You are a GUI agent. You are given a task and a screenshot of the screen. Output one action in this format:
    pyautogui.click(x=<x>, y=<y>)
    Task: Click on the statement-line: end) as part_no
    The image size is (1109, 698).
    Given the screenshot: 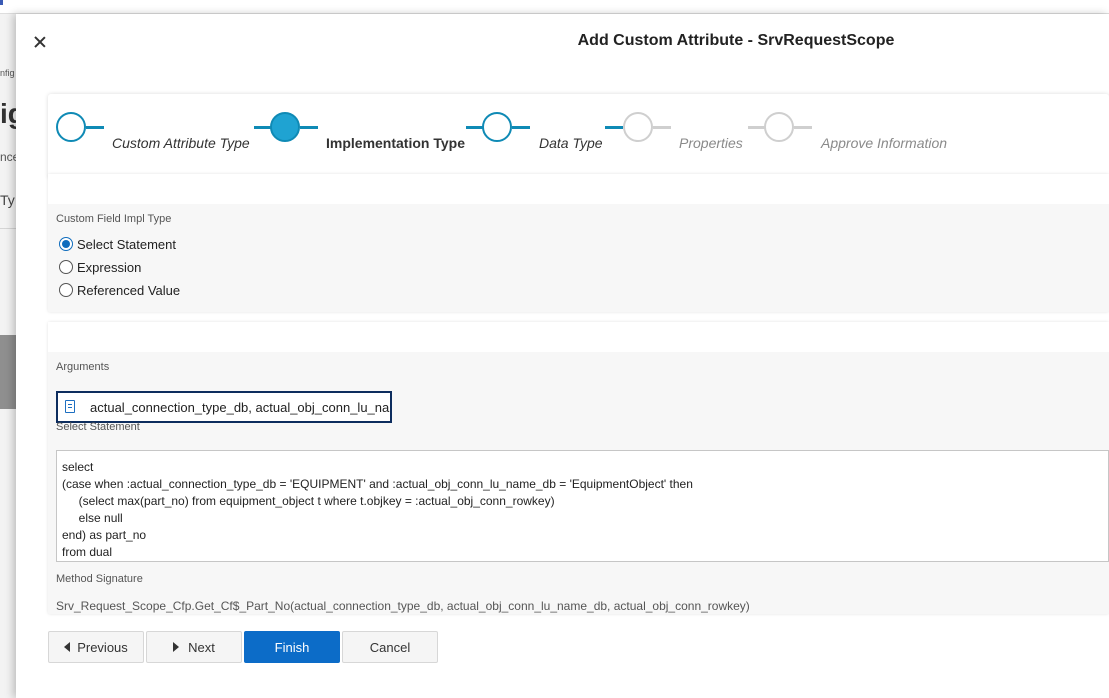 What is the action you would take?
    pyautogui.click(x=104, y=535)
    